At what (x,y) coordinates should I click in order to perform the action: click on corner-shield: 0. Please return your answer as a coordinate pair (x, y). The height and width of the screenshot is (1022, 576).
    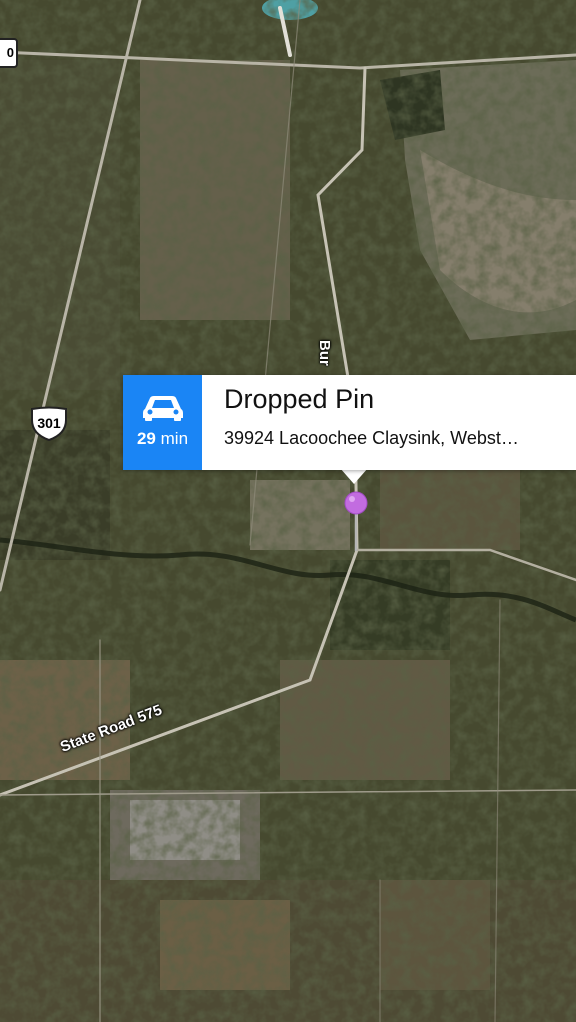
    Looking at the image, I should click on (9, 53).